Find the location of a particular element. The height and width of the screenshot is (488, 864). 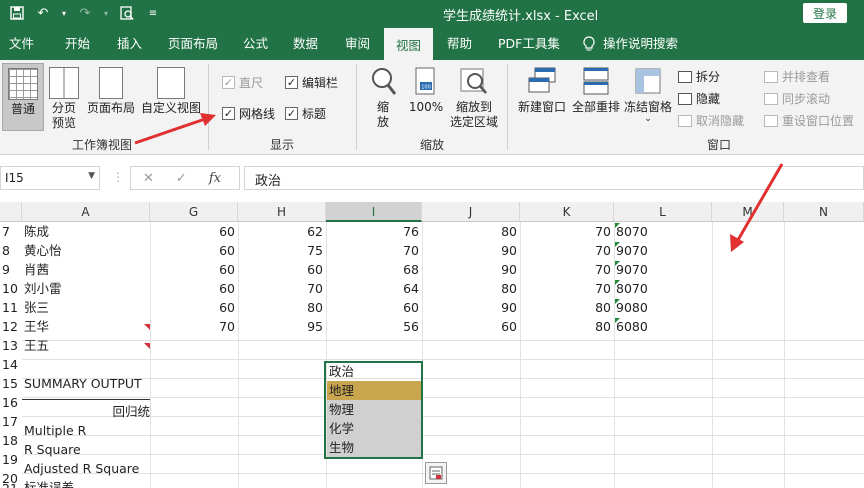

cell-a17: 回归统 is located at coordinates (87, 411).